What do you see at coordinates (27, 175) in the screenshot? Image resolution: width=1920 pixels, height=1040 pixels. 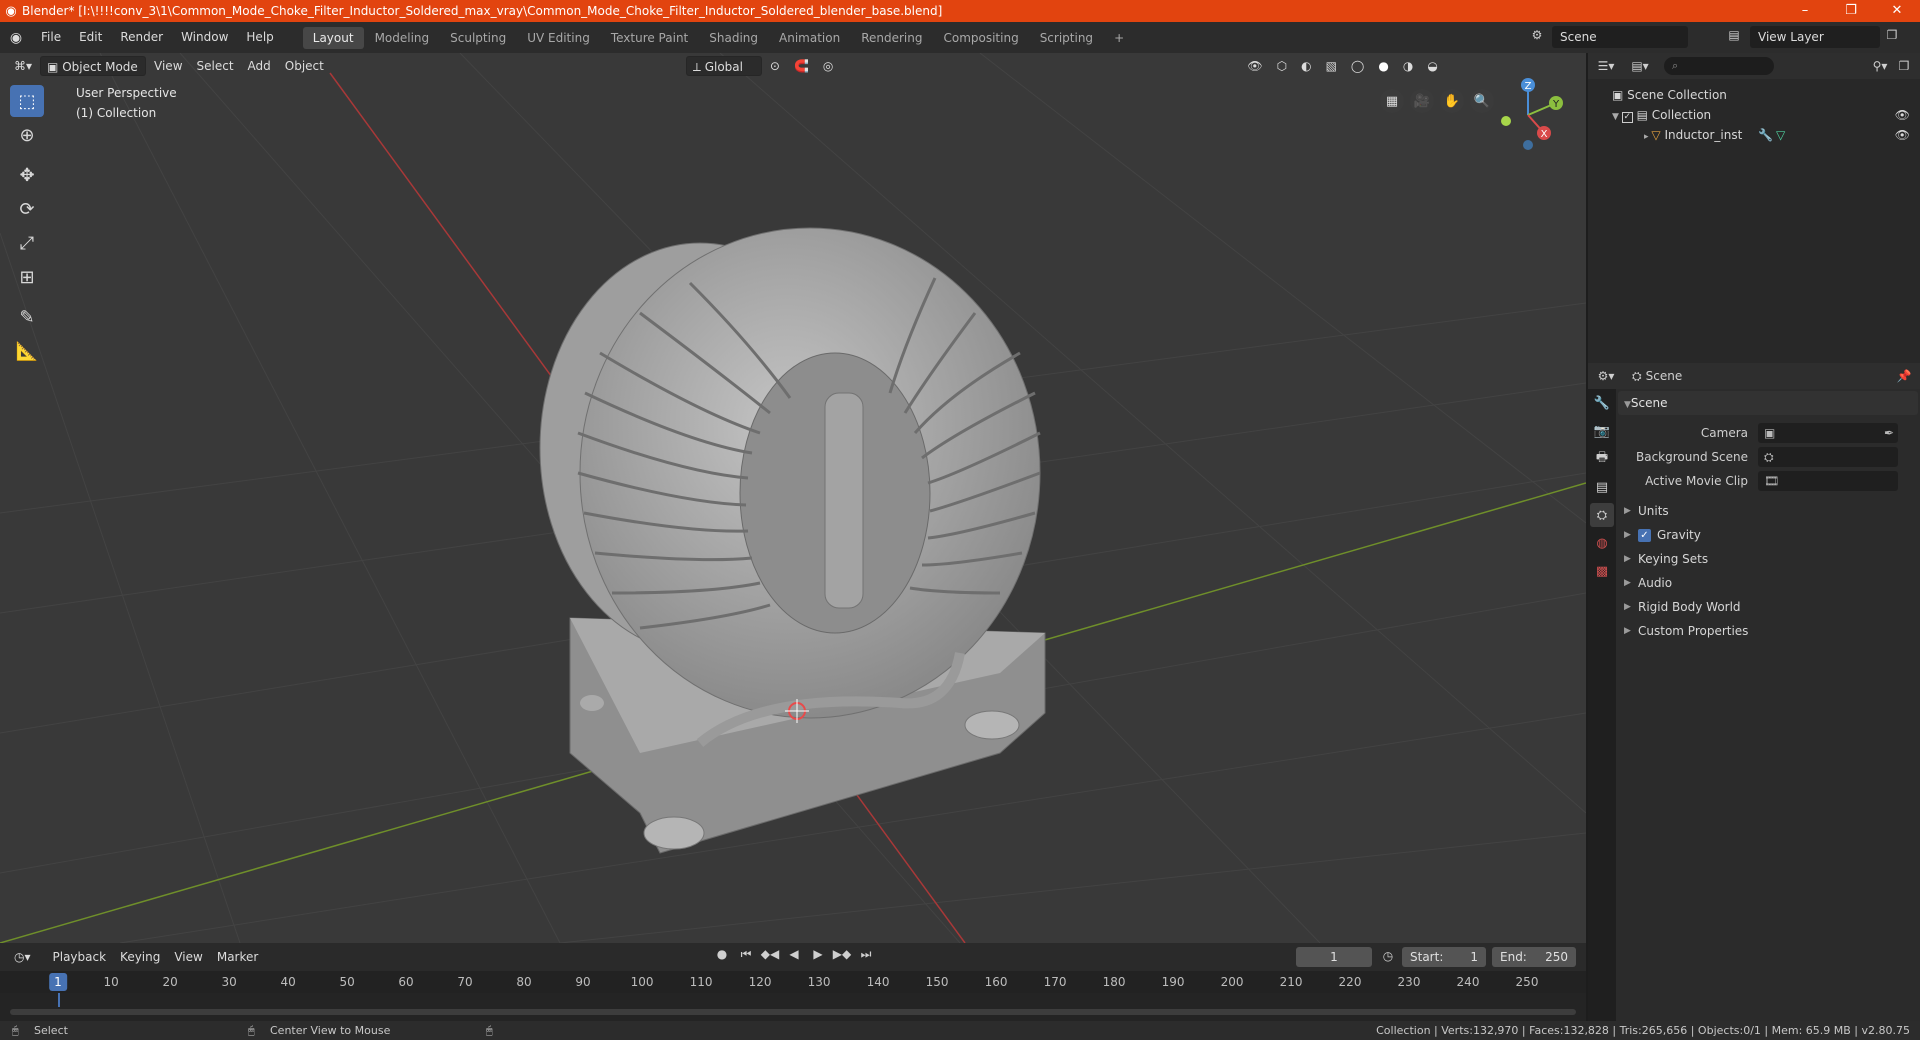 I see `move-tool: ✥` at bounding box center [27, 175].